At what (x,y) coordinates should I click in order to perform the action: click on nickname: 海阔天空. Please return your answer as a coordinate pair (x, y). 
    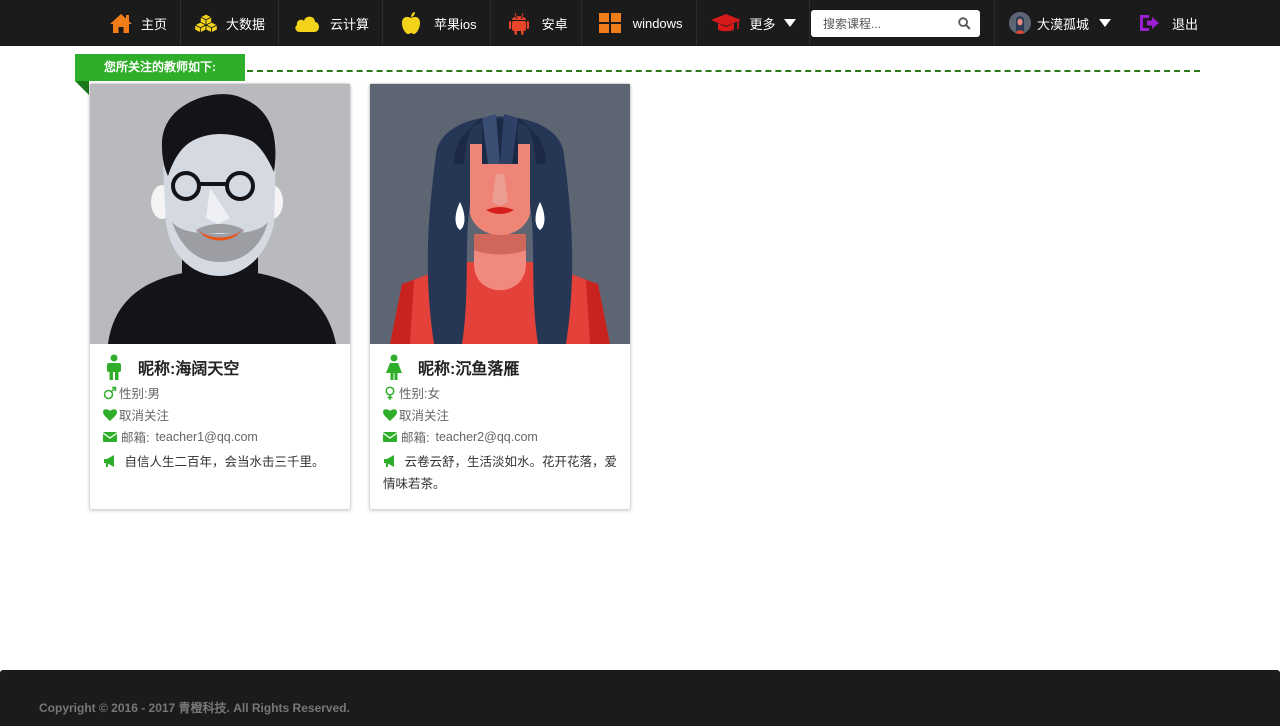
    Looking at the image, I should click on (207, 369).